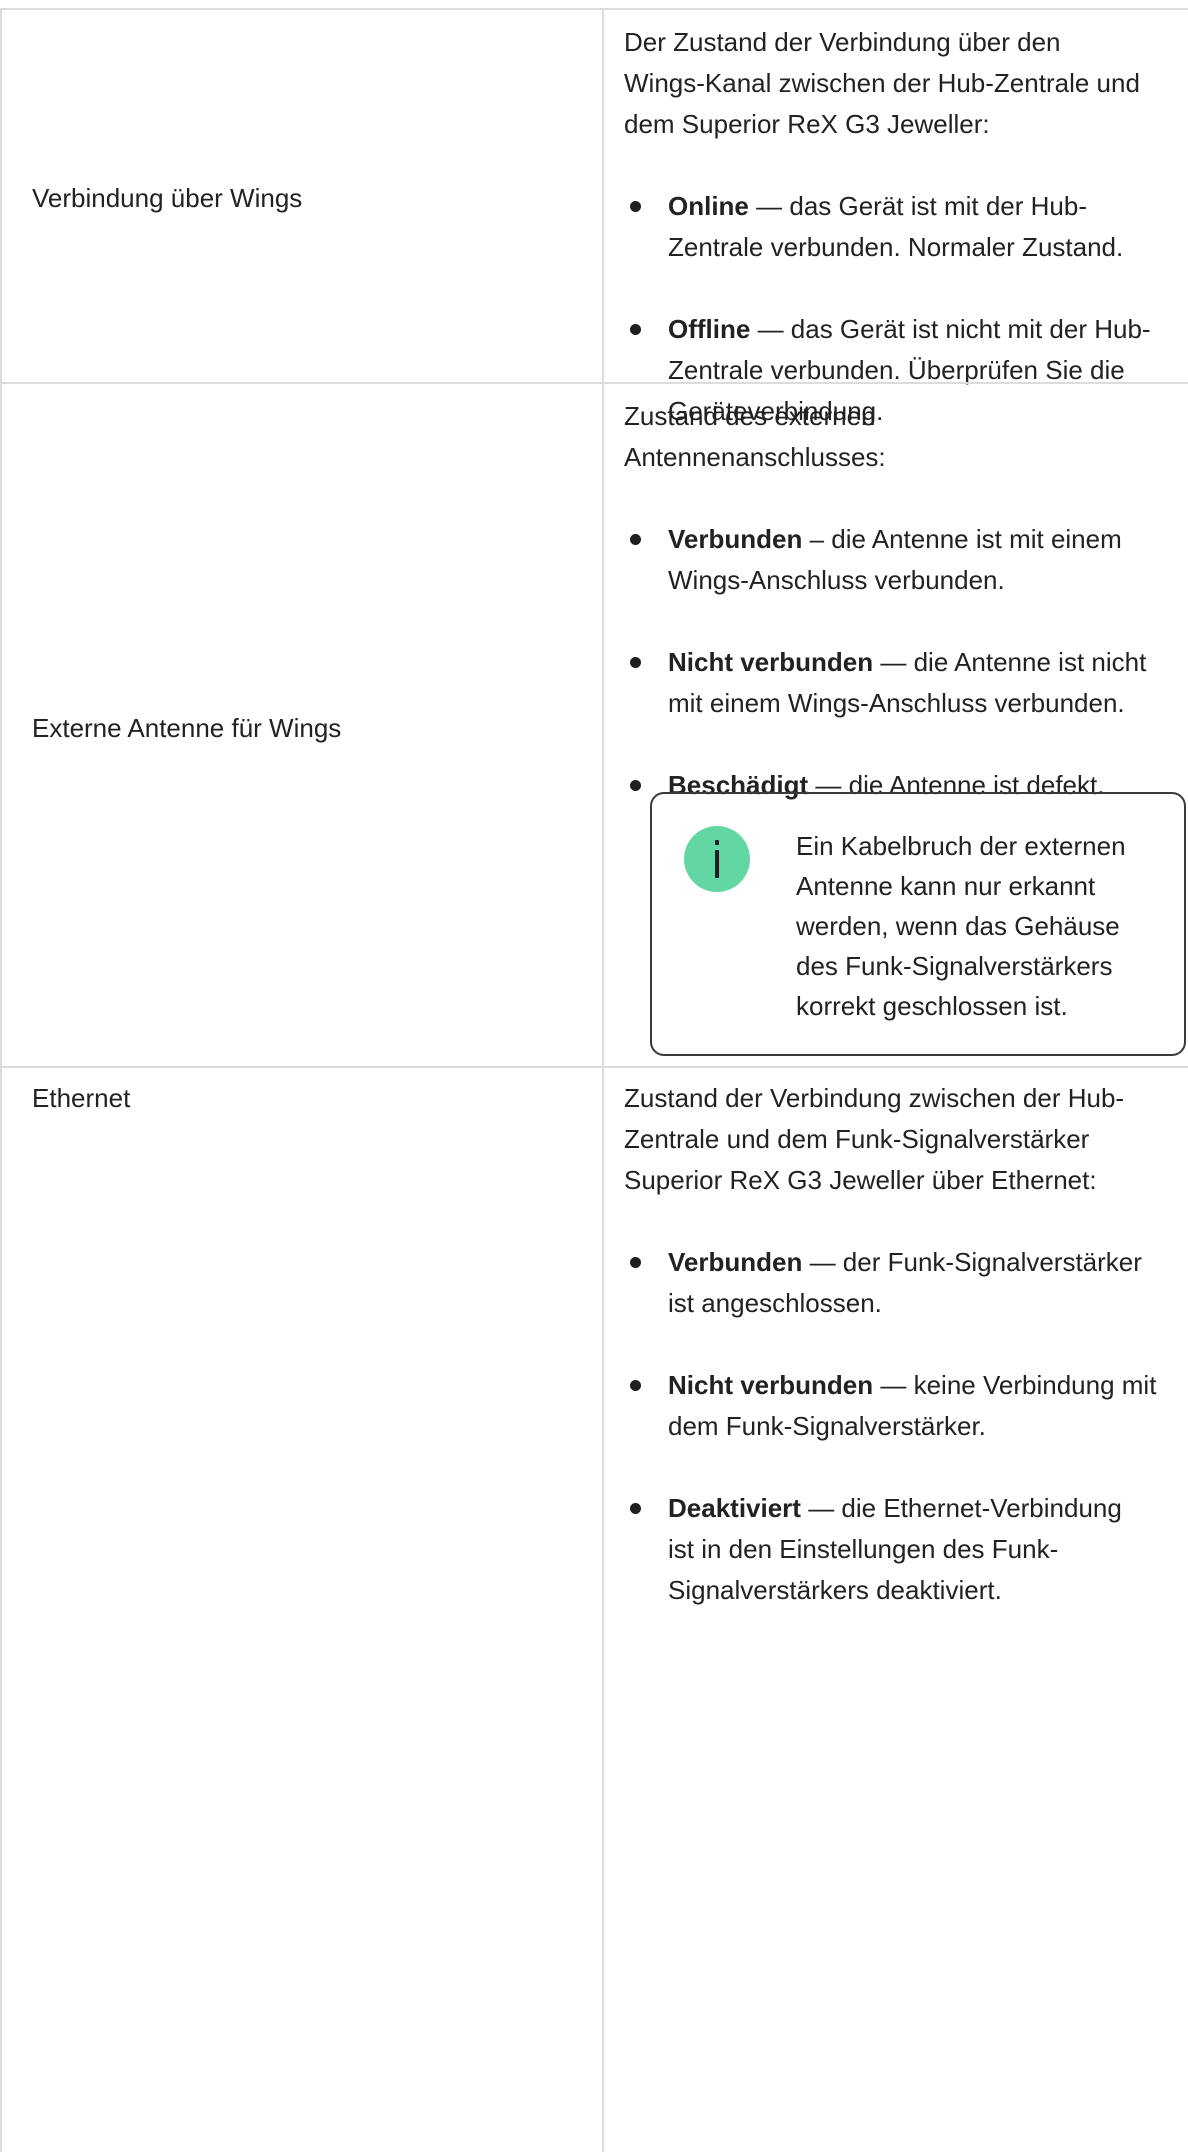 This screenshot has width=1188, height=2154. Describe the element at coordinates (1, 1081) in the screenshot. I see `table-border-left` at that location.